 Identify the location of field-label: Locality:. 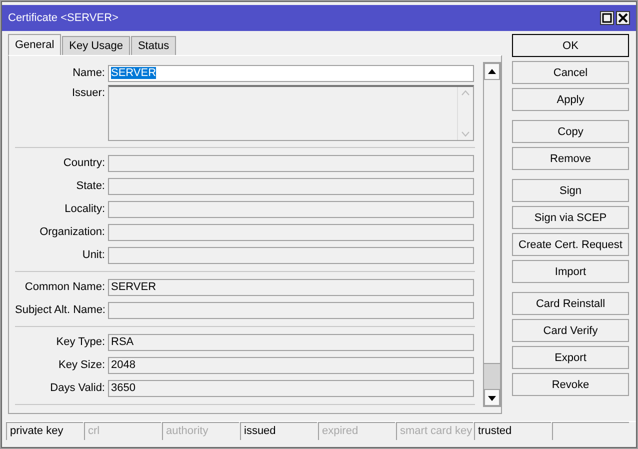
(85, 210).